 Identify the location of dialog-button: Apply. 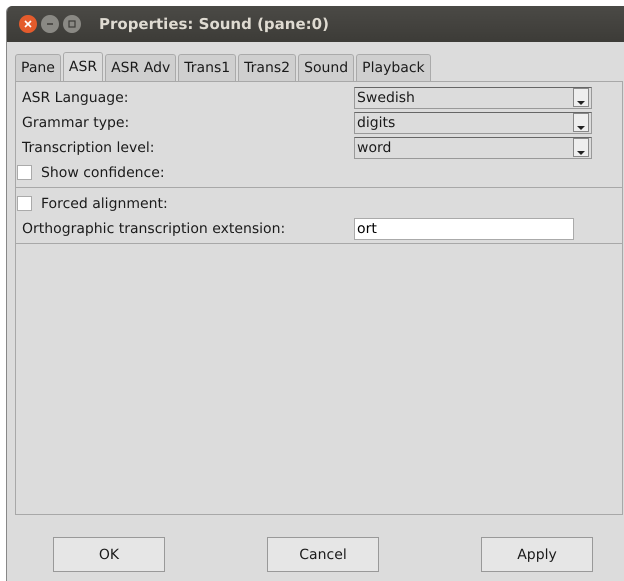
(537, 554).